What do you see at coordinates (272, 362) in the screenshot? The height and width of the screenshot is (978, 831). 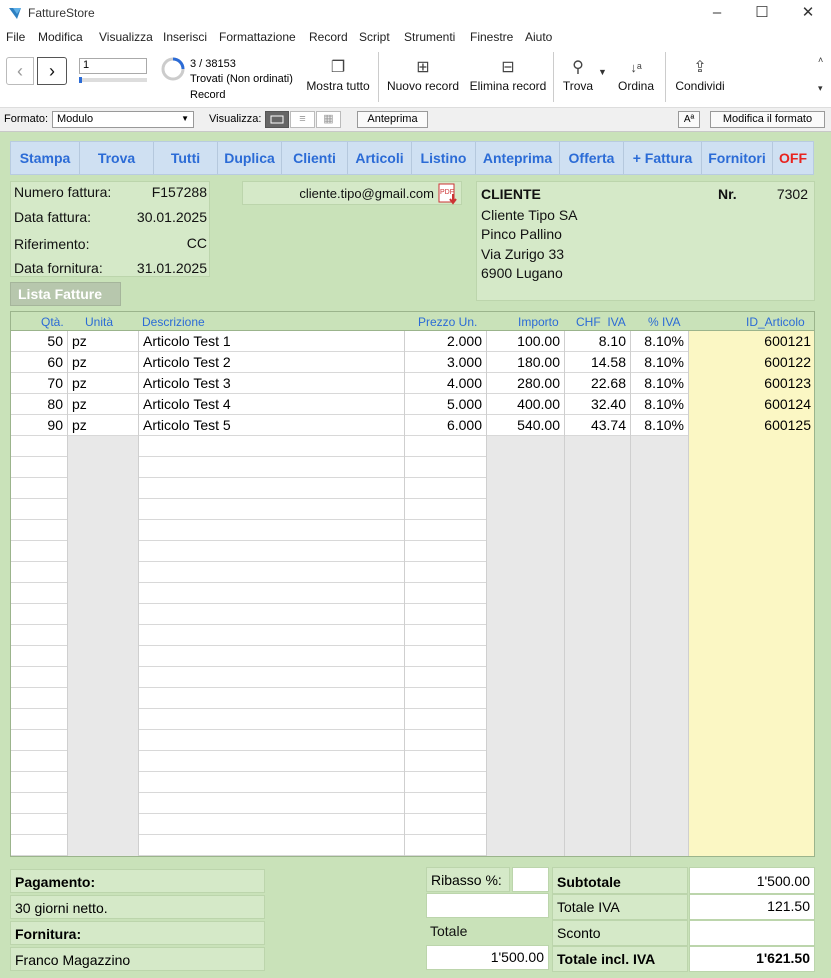 I see `cell-description: Articolo Test 2` at bounding box center [272, 362].